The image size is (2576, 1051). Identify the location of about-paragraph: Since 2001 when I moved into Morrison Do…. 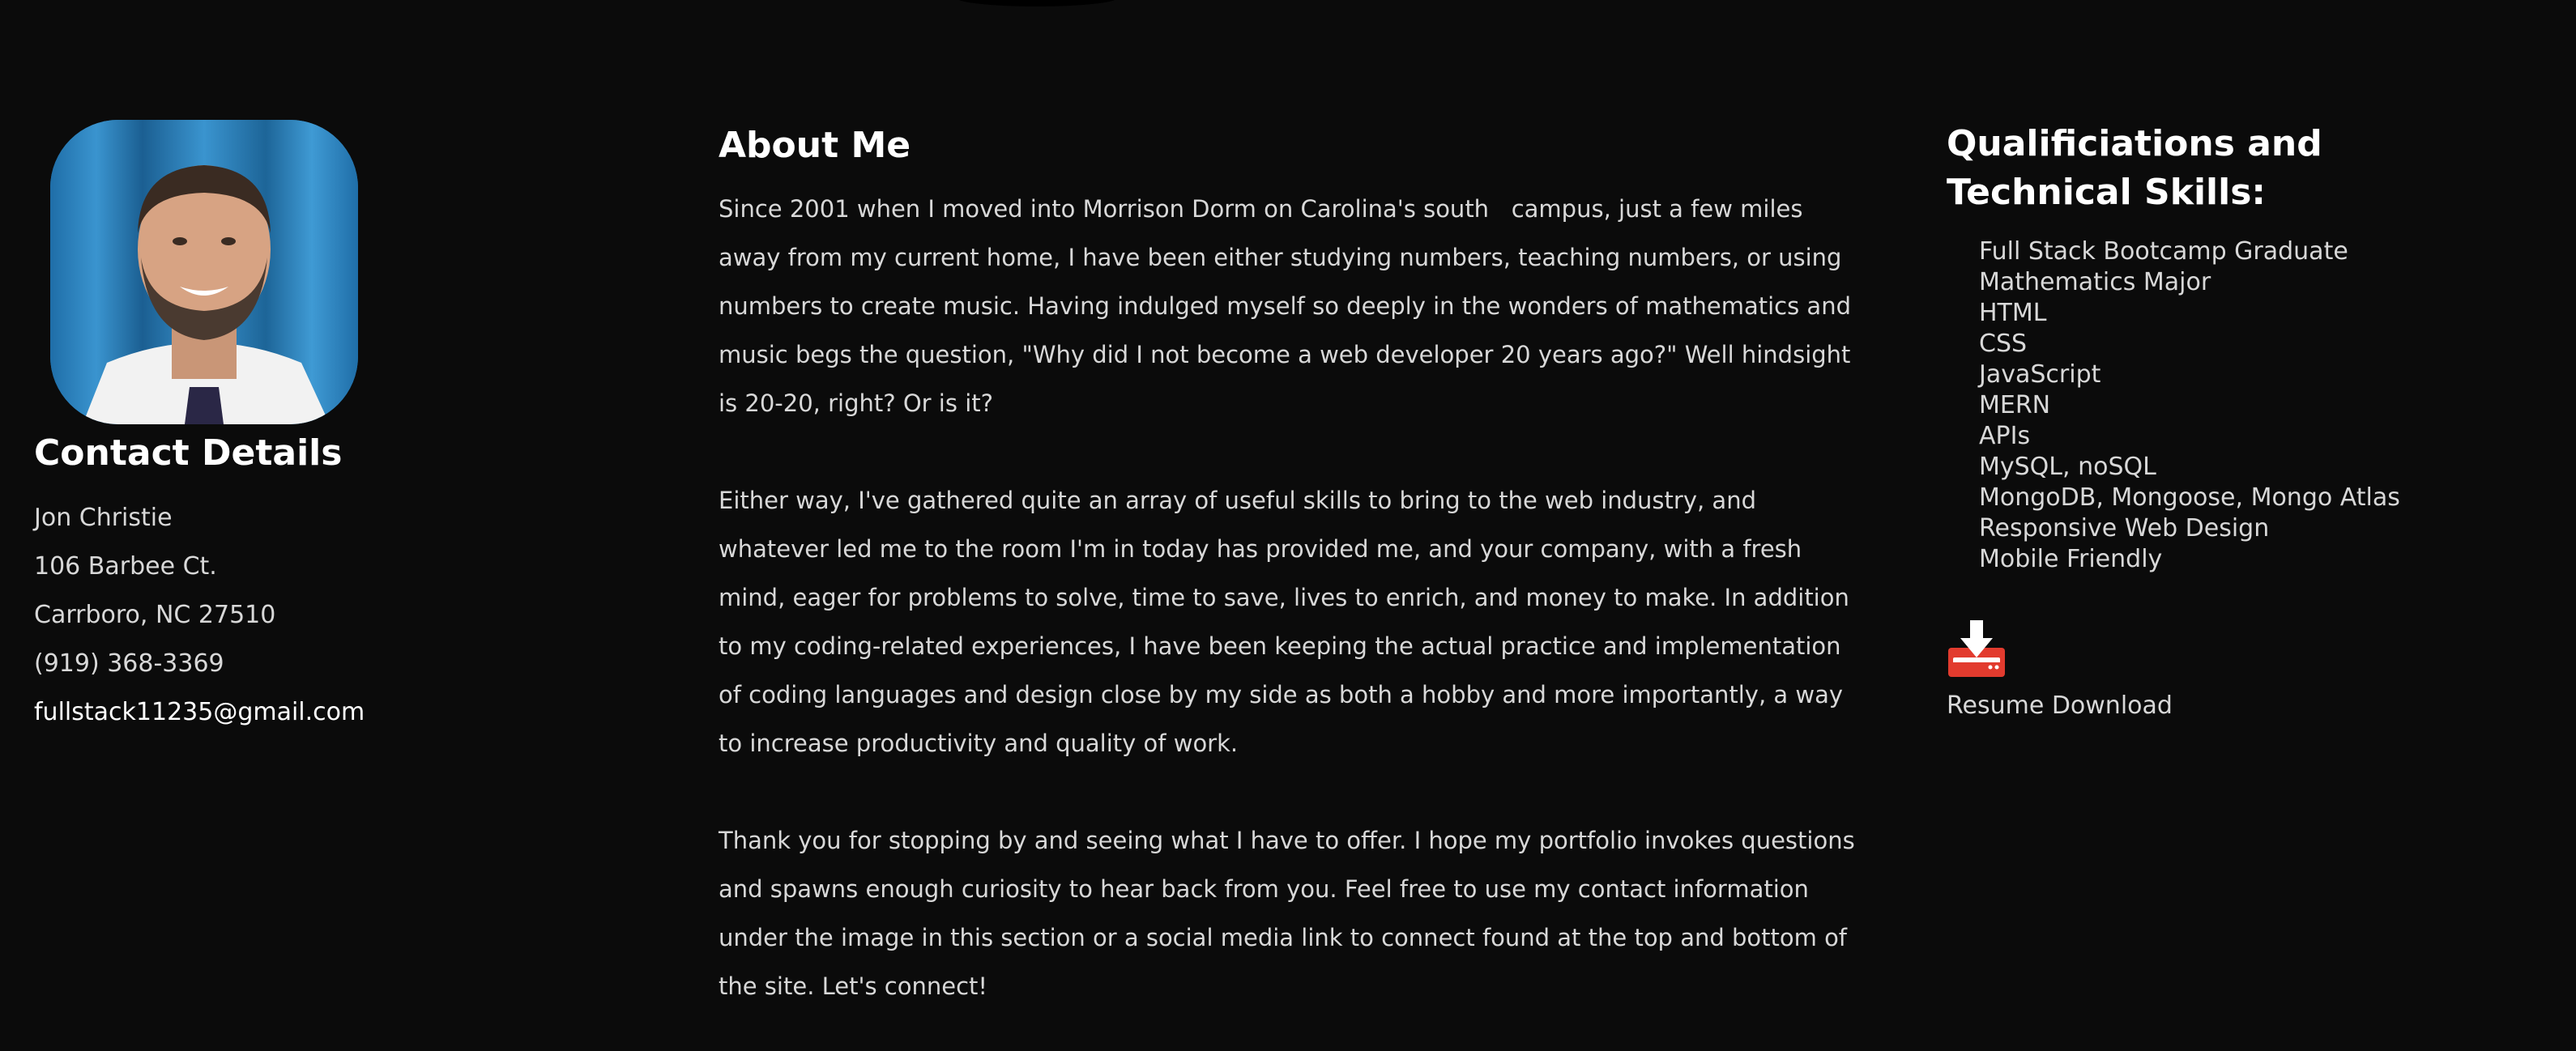
(1289, 306).